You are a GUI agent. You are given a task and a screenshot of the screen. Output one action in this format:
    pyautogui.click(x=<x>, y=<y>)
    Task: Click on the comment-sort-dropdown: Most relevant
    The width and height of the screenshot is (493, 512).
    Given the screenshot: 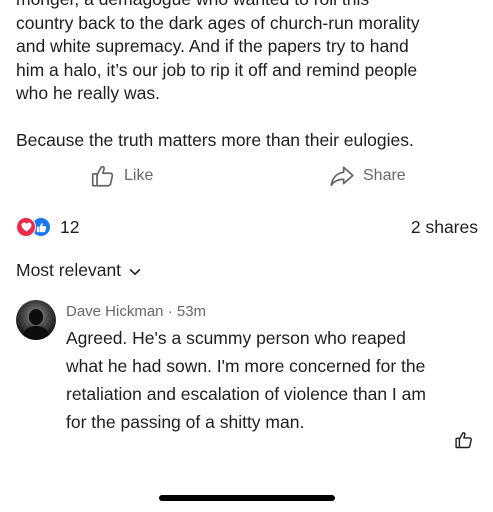 What is the action you would take?
    pyautogui.click(x=78, y=270)
    